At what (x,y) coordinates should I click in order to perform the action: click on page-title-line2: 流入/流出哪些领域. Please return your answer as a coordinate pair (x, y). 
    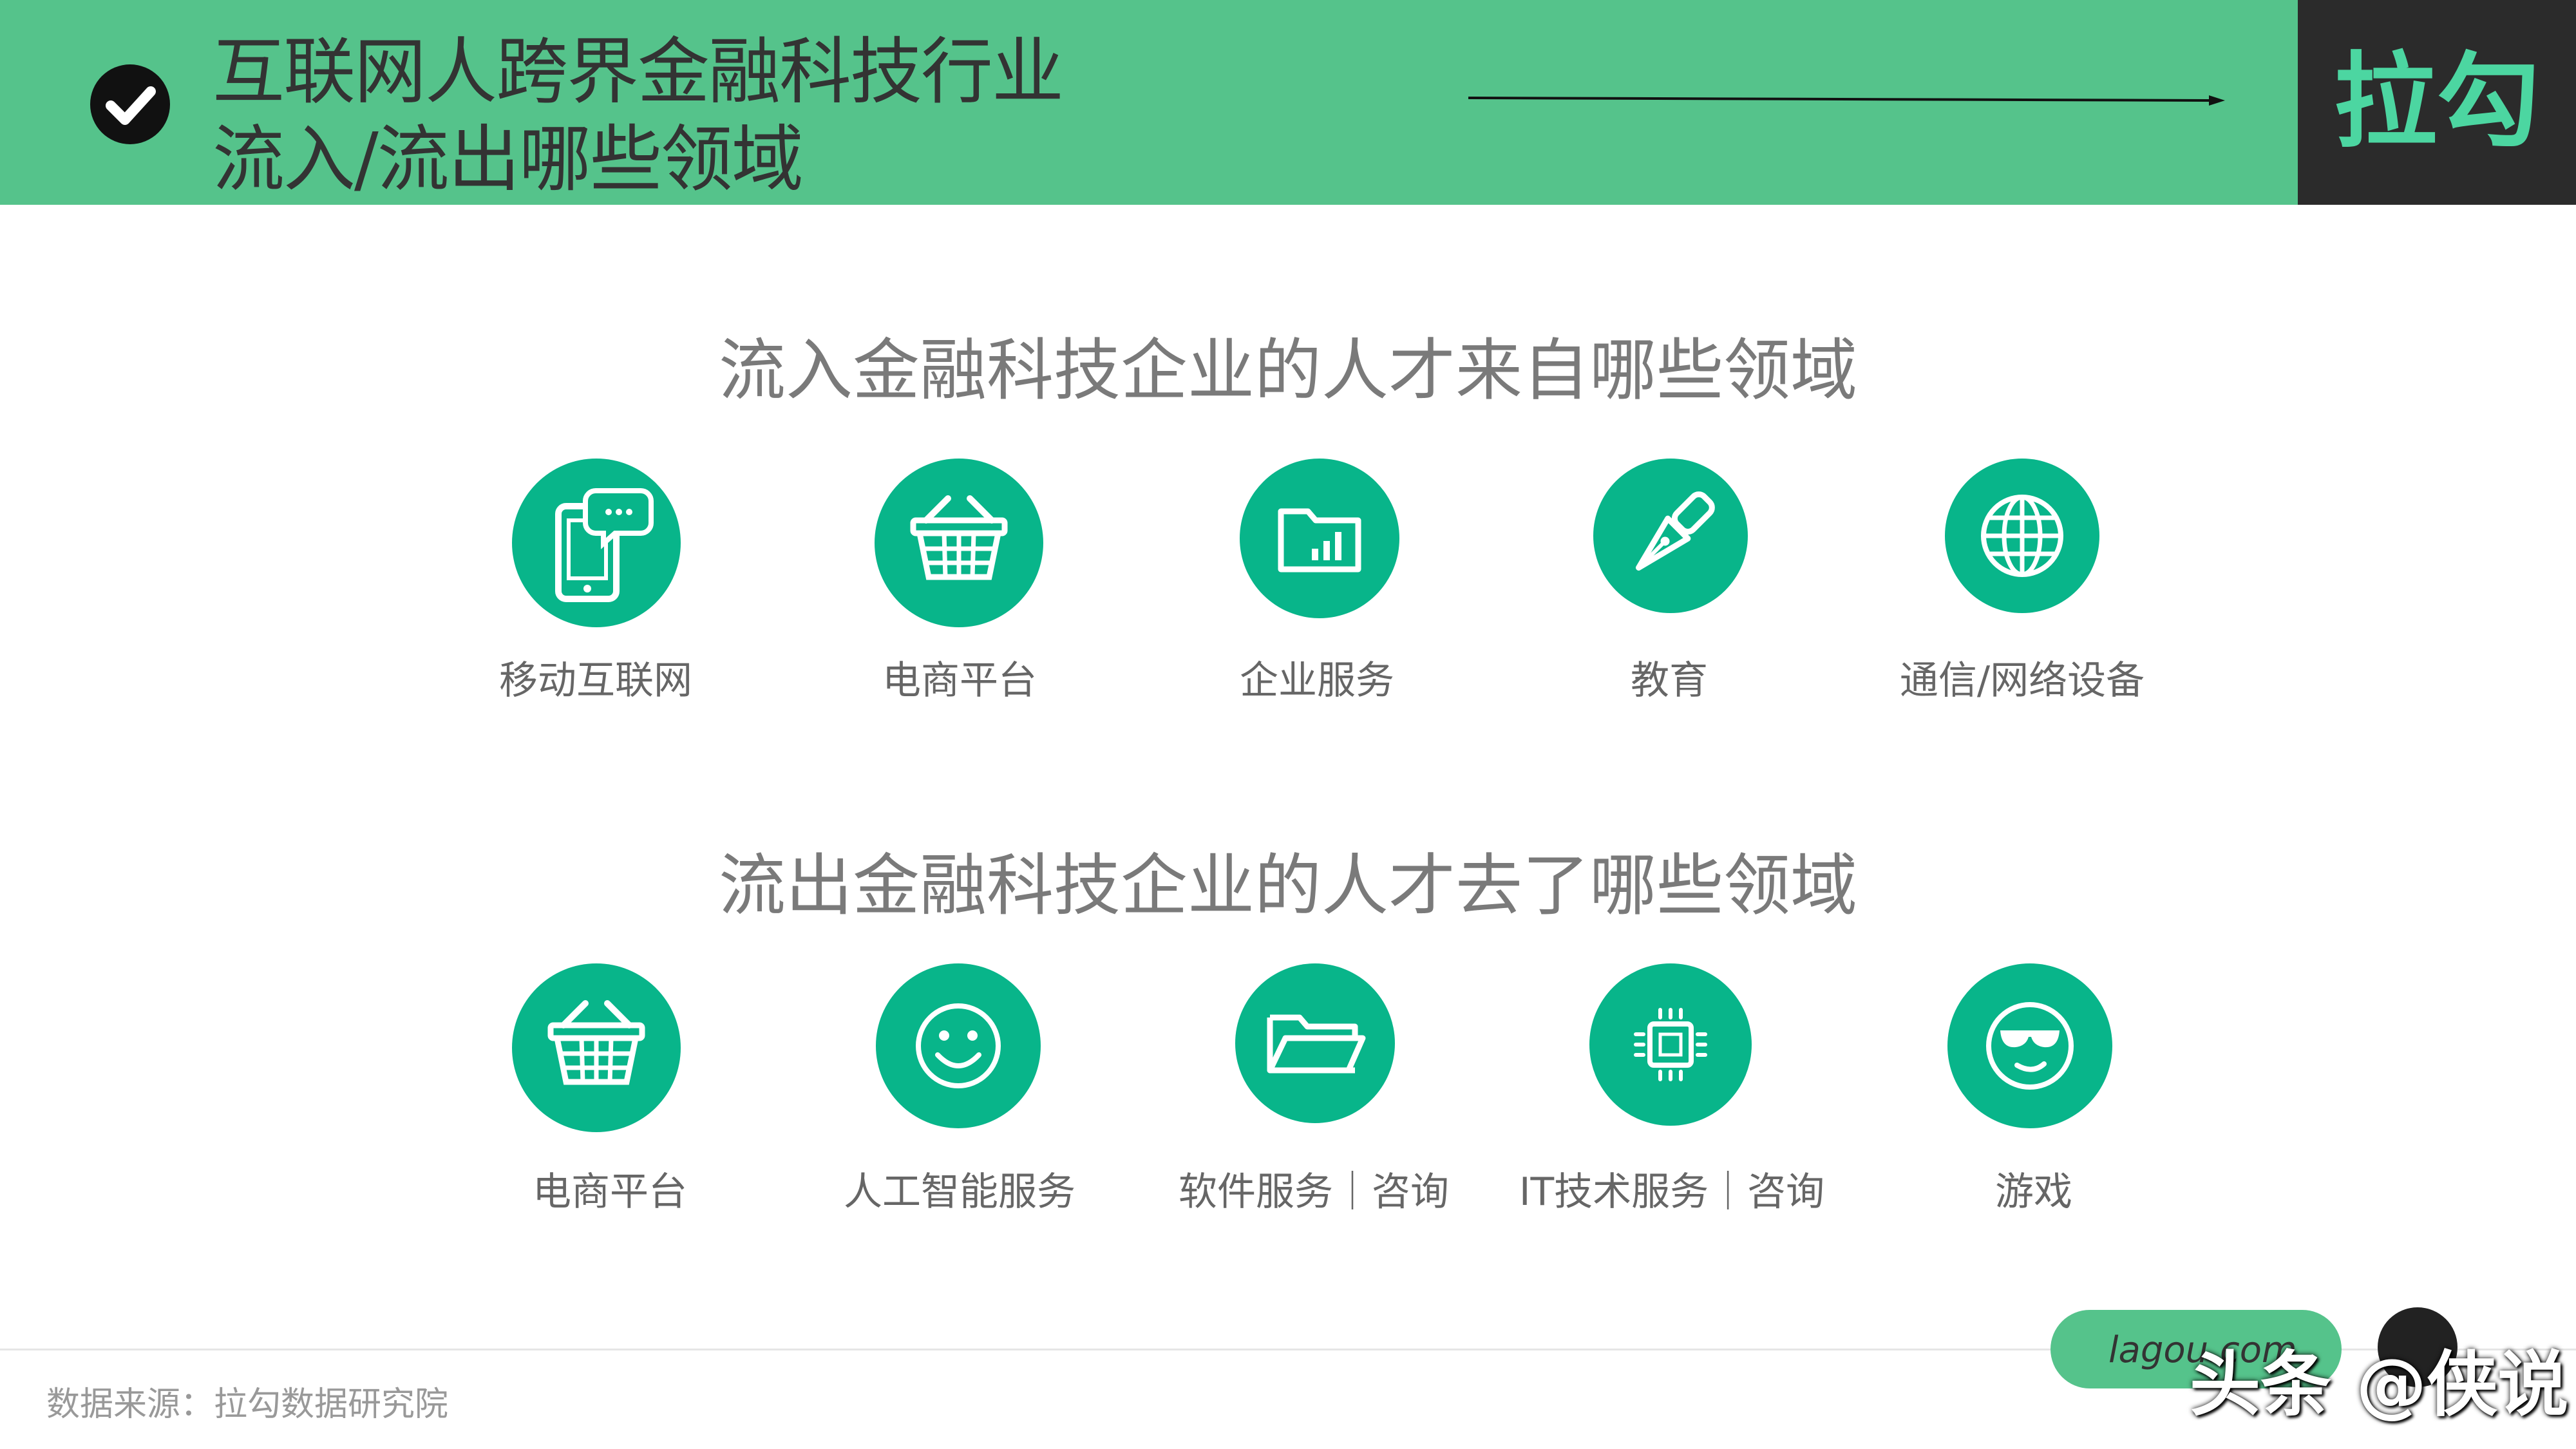
    Looking at the image, I should click on (509, 160).